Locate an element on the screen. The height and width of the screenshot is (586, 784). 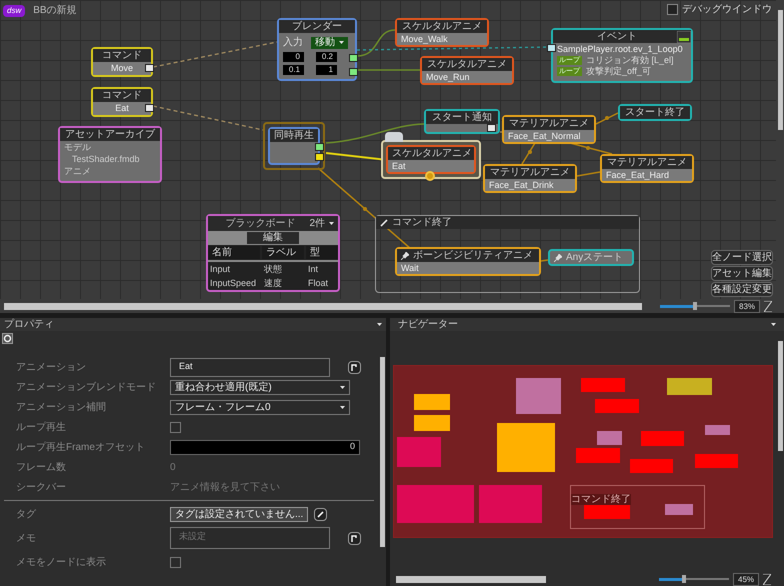
command-node: コマンド Move is located at coordinates (122, 62).